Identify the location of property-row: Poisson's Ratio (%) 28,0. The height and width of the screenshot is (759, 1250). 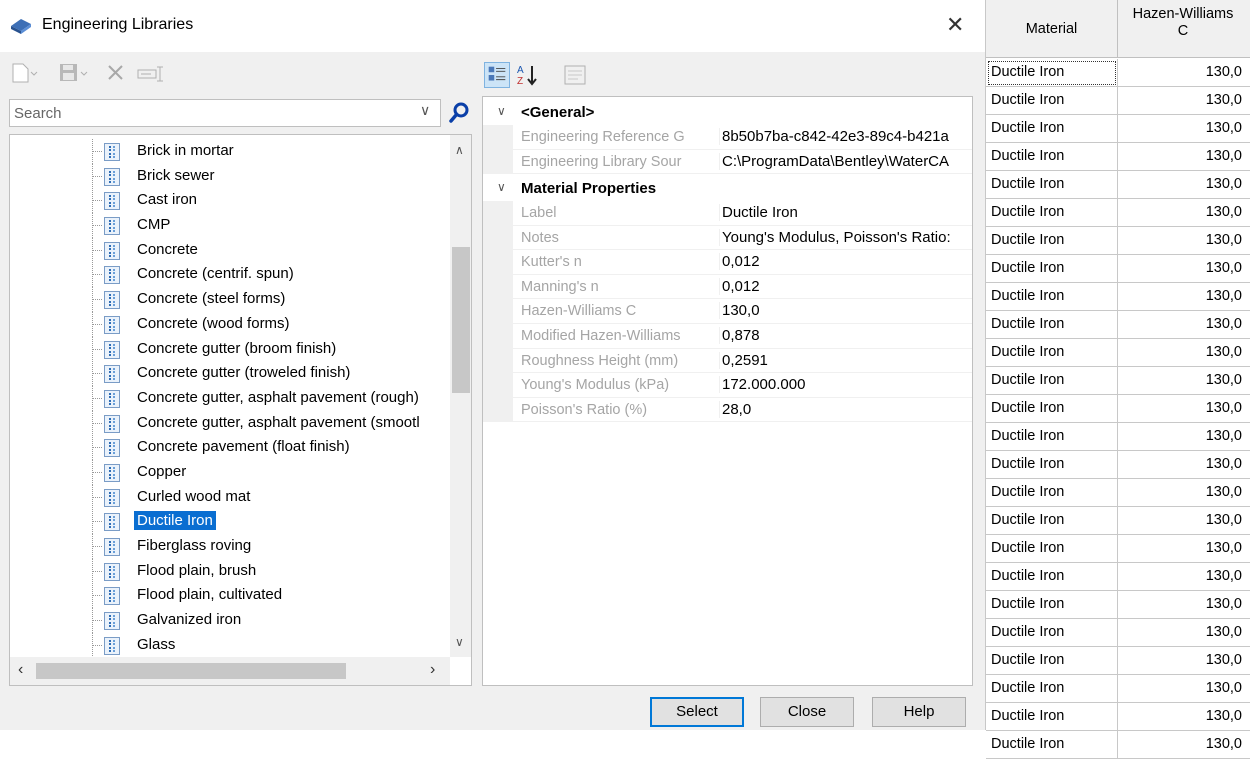
(727, 410).